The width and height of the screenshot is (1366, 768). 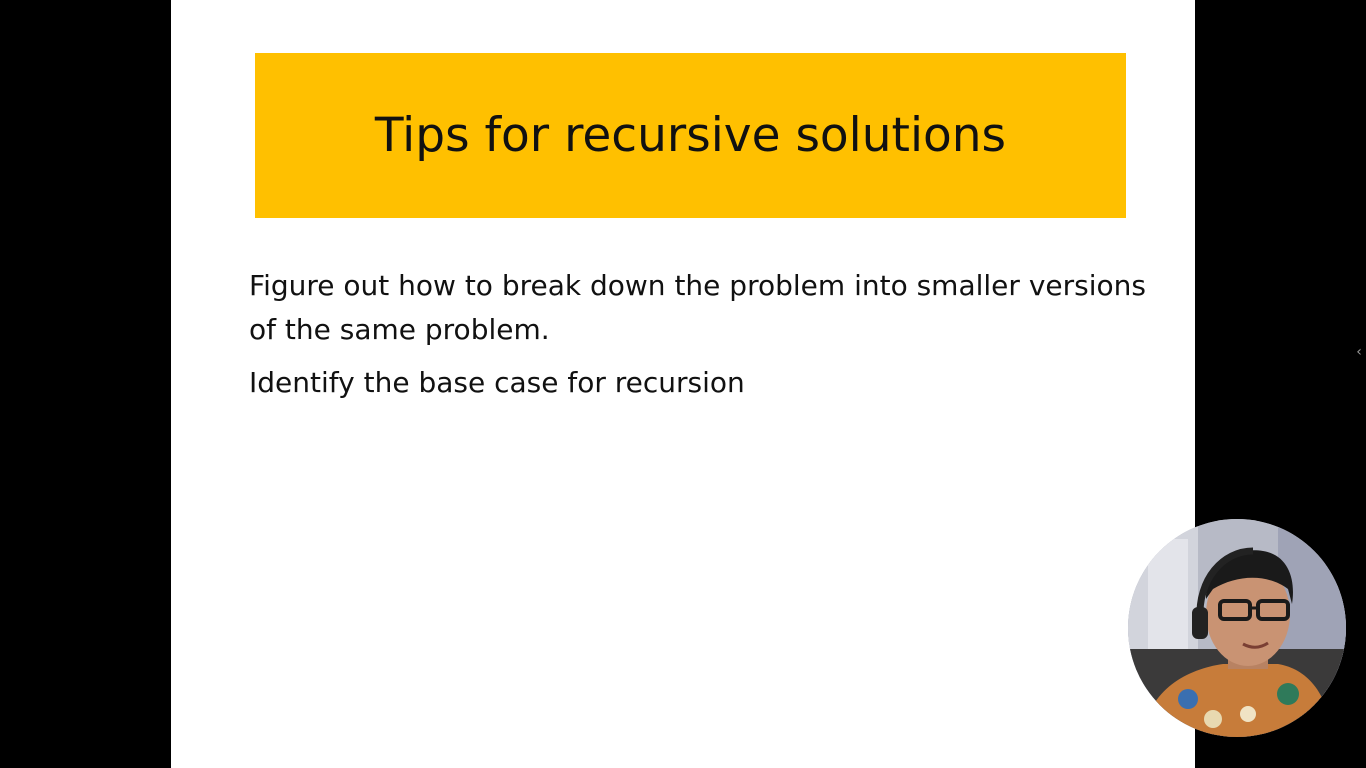 I want to click on slide-paragraph-2: Identify the base case for recursion, so click(x=497, y=382).